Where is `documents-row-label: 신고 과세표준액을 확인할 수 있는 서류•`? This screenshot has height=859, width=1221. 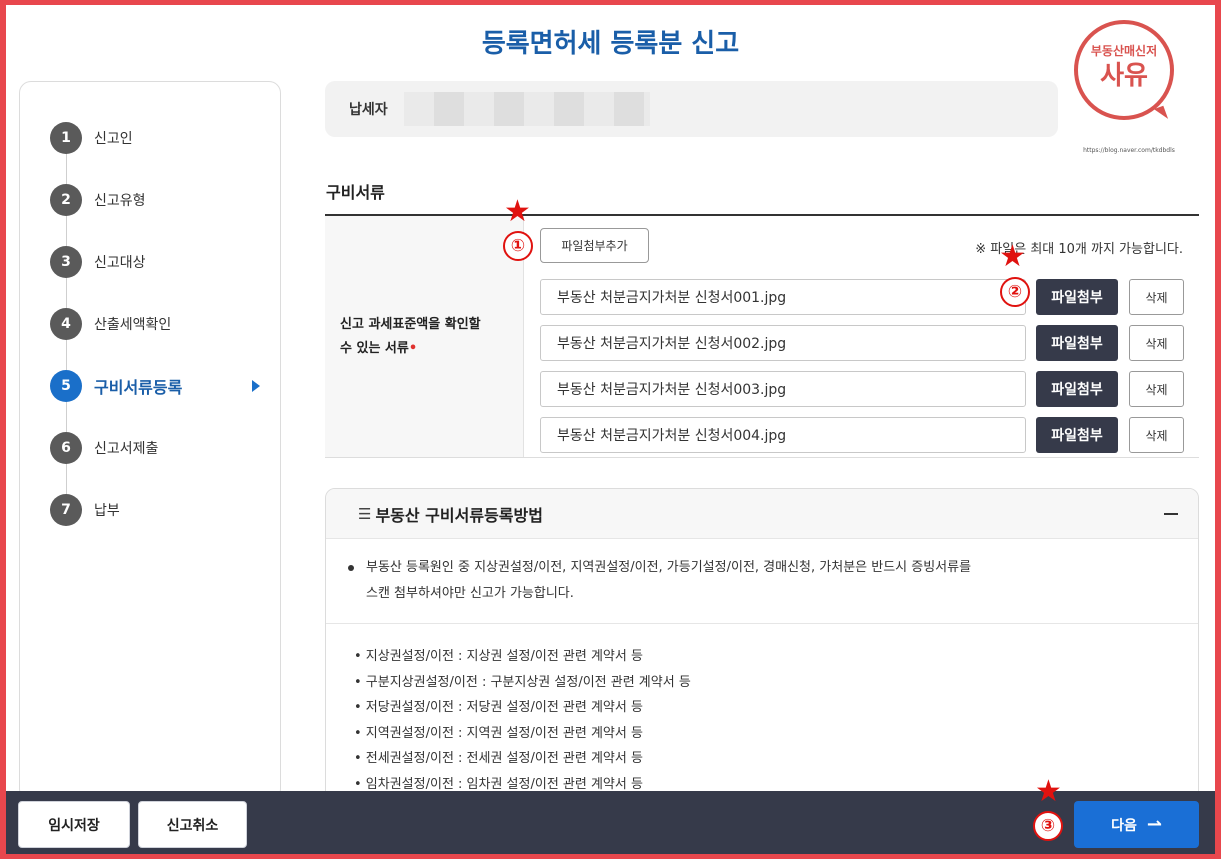
documents-row-label: 신고 과세표준액을 확인할 수 있는 서류• is located at coordinates (424, 336).